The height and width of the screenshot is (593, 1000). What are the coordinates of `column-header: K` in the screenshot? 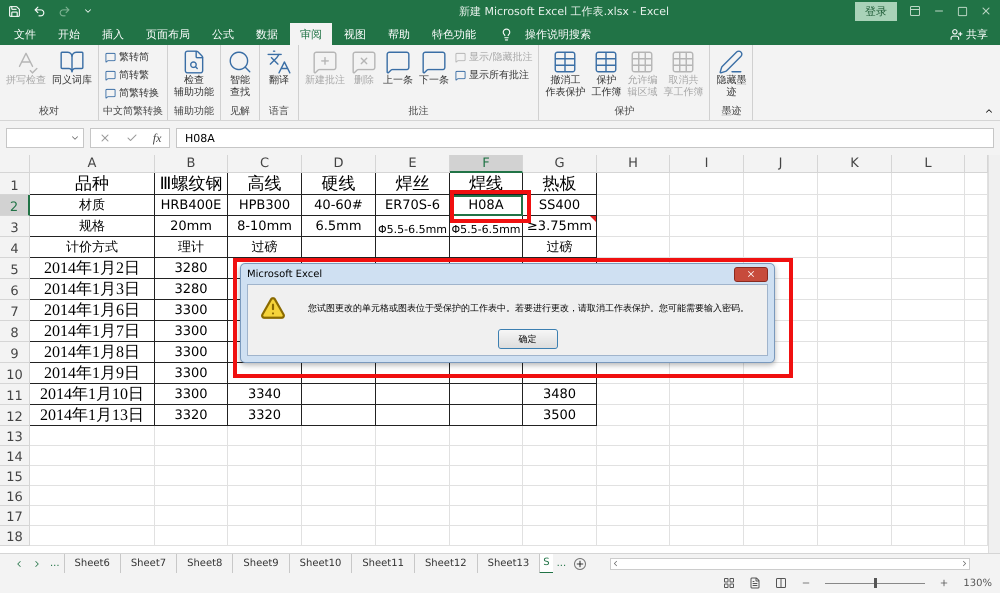 It's located at (855, 164).